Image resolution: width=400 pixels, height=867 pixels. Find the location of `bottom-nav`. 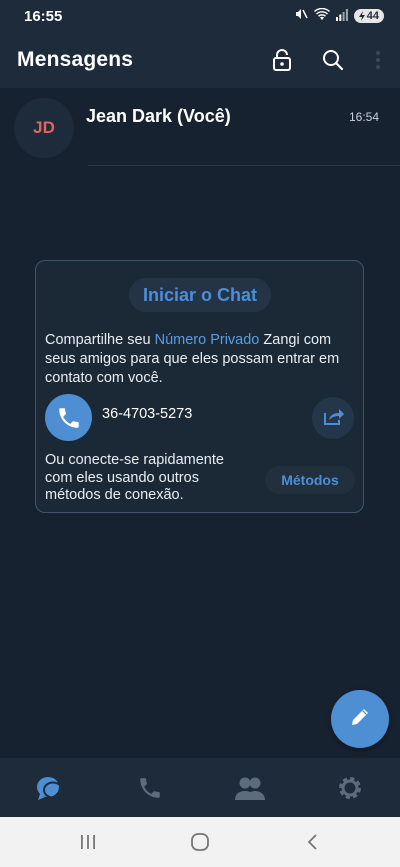

bottom-nav is located at coordinates (200, 787).